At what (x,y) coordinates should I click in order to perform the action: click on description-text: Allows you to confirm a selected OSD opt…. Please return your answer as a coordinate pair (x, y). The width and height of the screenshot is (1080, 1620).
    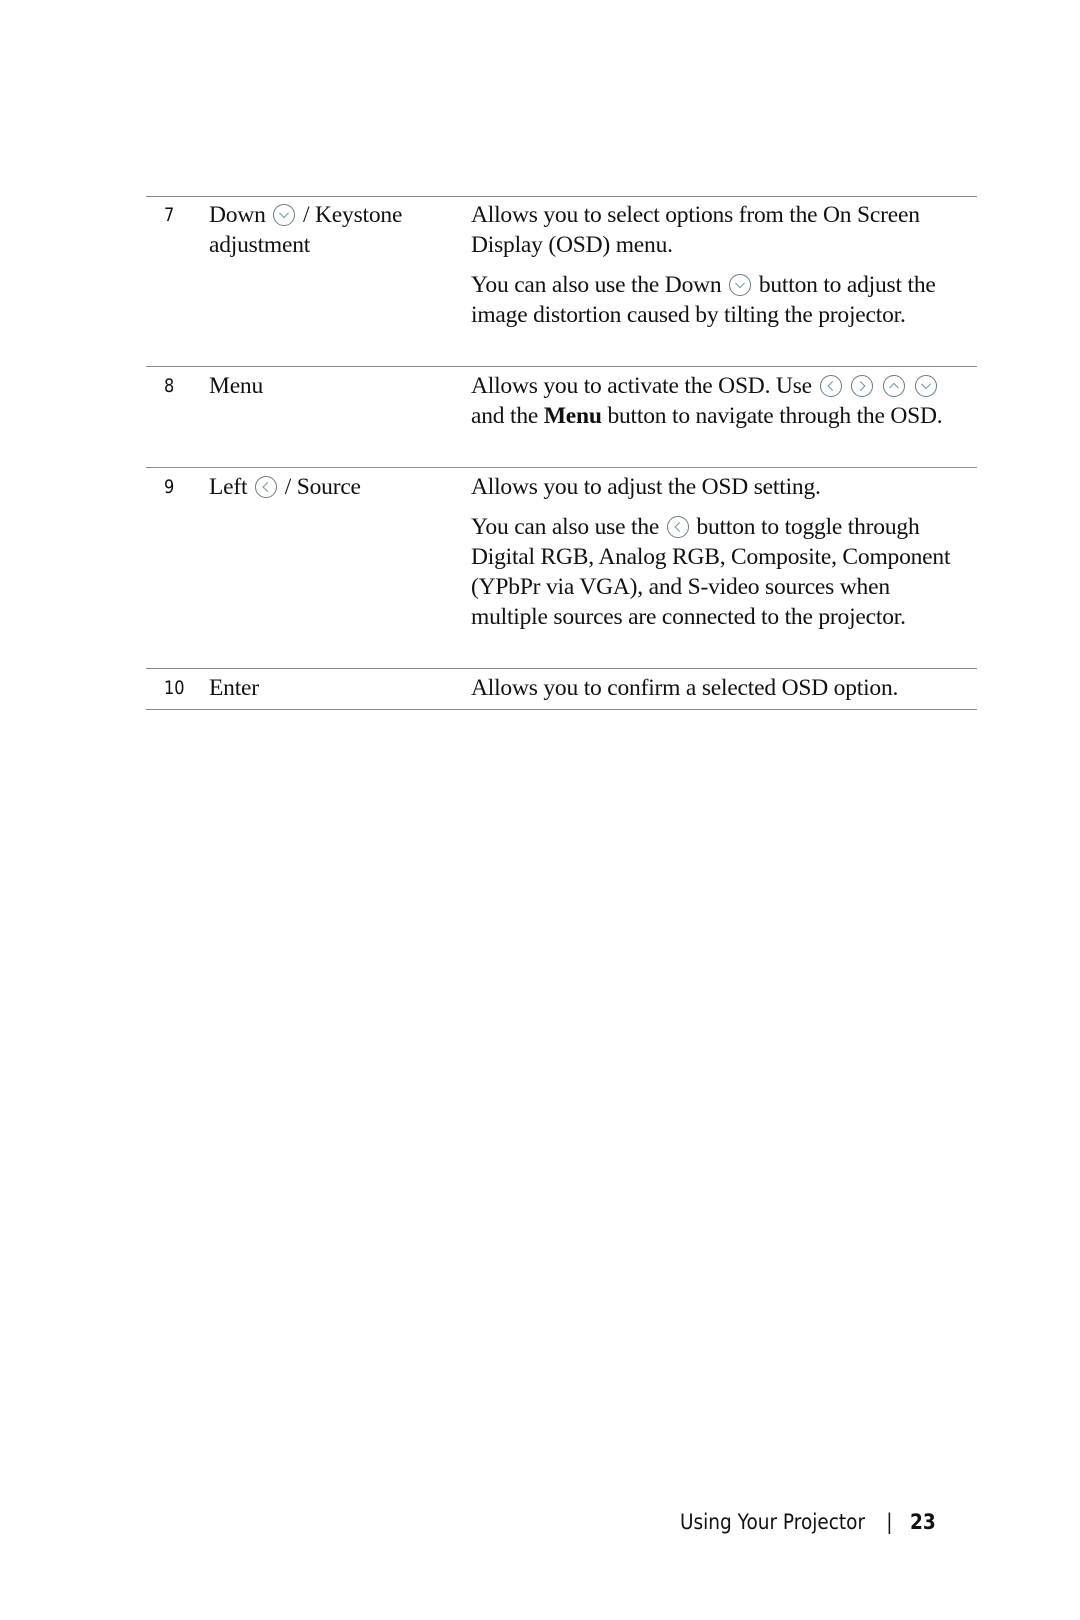
    Looking at the image, I should click on (685, 688).